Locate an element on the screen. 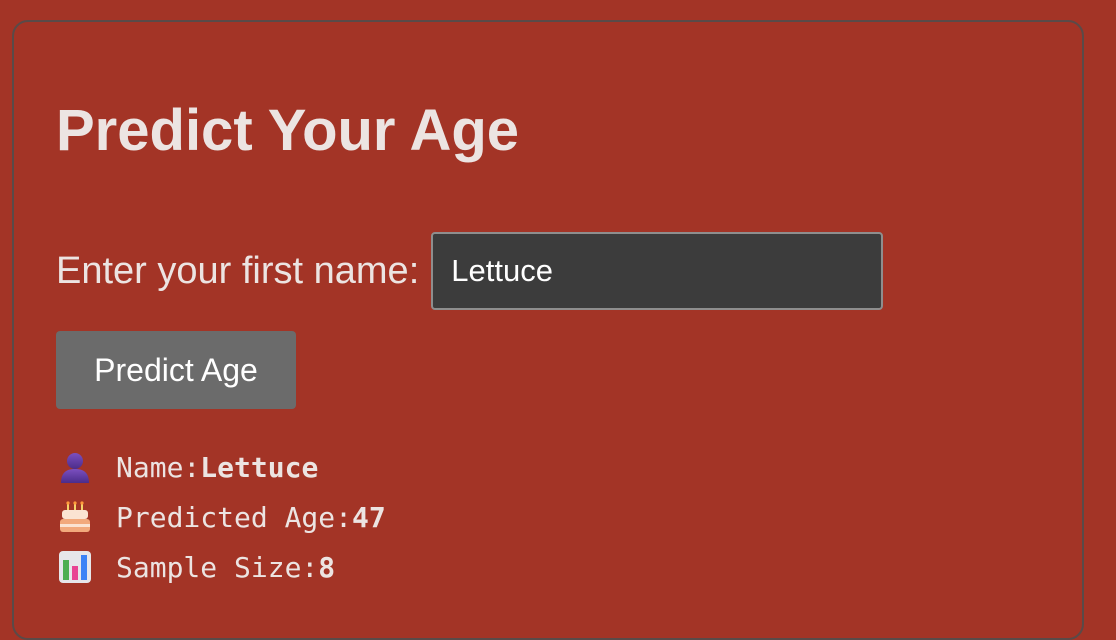  result-age-row: Predicted Age: 47 is located at coordinates (222, 517).